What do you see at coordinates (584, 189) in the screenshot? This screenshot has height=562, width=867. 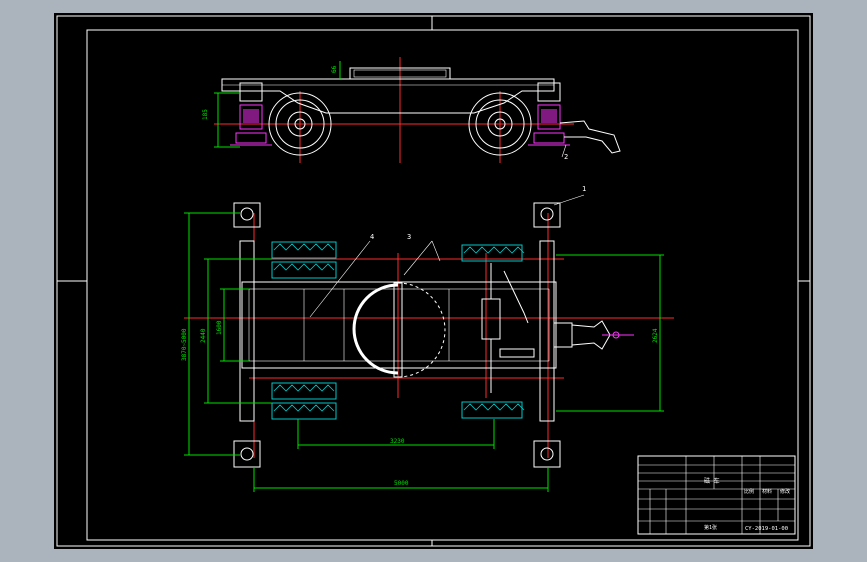 I see `balloon-1: 1` at bounding box center [584, 189].